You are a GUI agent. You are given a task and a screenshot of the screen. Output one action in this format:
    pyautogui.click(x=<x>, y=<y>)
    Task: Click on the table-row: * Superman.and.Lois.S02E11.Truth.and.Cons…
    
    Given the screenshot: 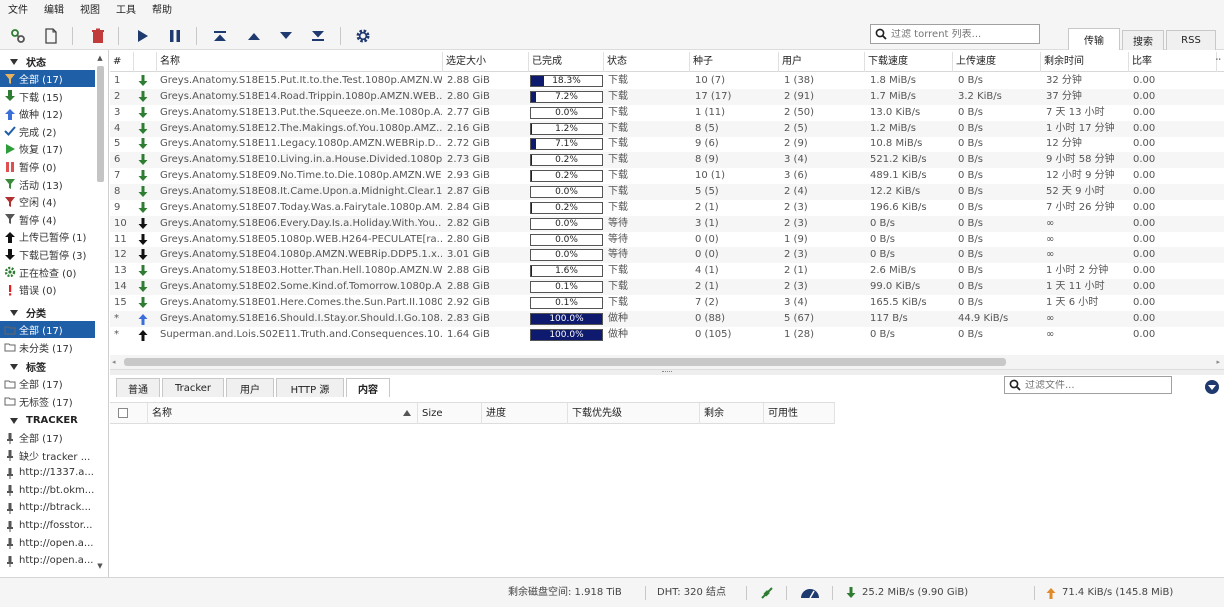 What is the action you would take?
    pyautogui.click(x=667, y=335)
    